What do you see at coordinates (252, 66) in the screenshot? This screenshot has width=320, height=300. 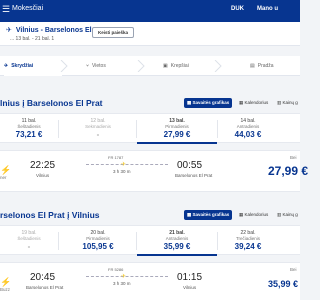 I see `car-icon: ▤` at bounding box center [252, 66].